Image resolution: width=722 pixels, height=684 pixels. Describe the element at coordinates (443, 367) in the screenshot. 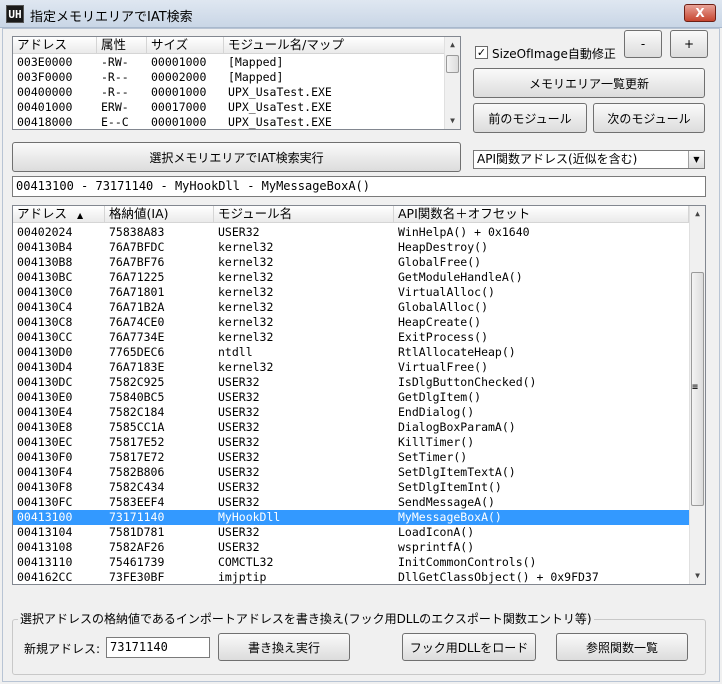

I see `table-cell: VirtualFree()` at that location.